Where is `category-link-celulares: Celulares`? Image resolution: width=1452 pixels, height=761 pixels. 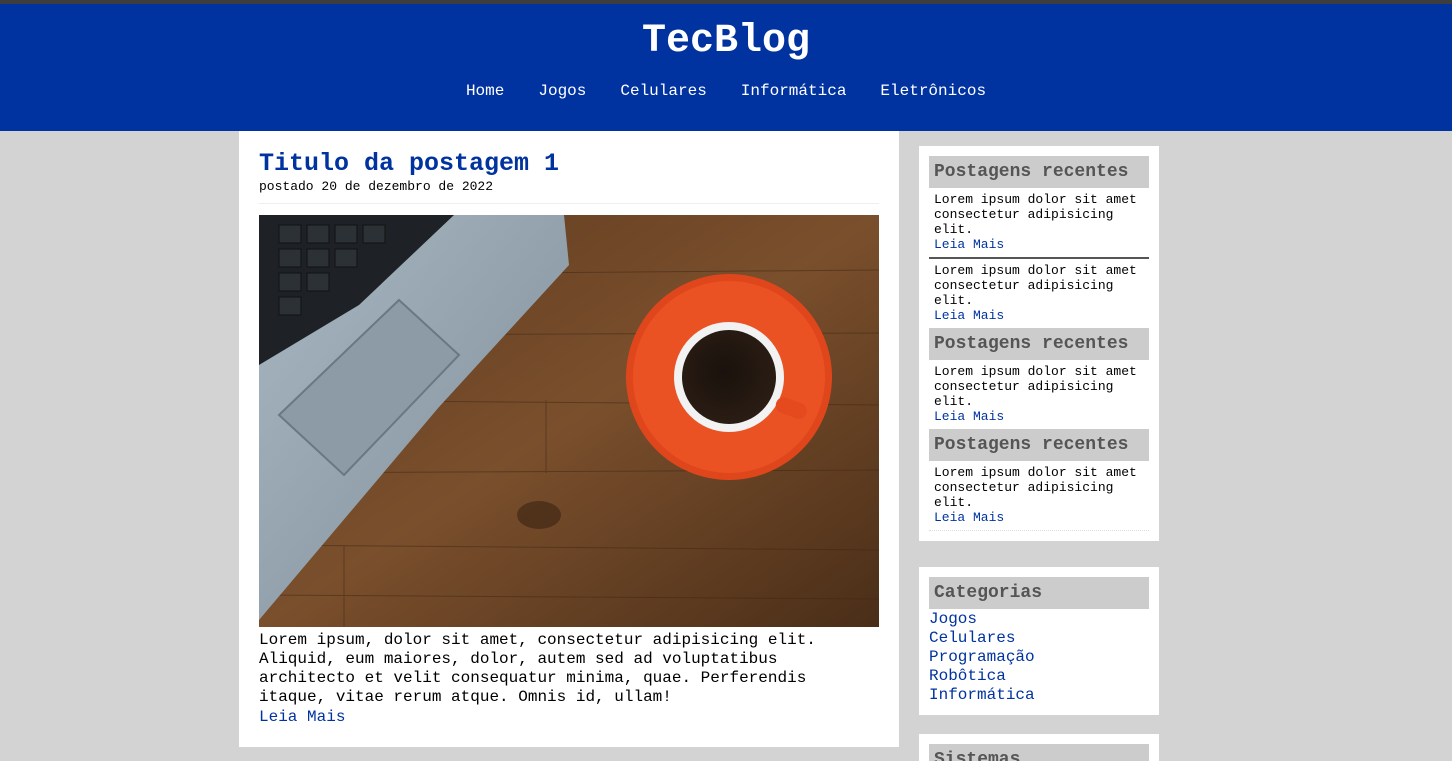
category-link-celulares: Celulares is located at coordinates (972, 638).